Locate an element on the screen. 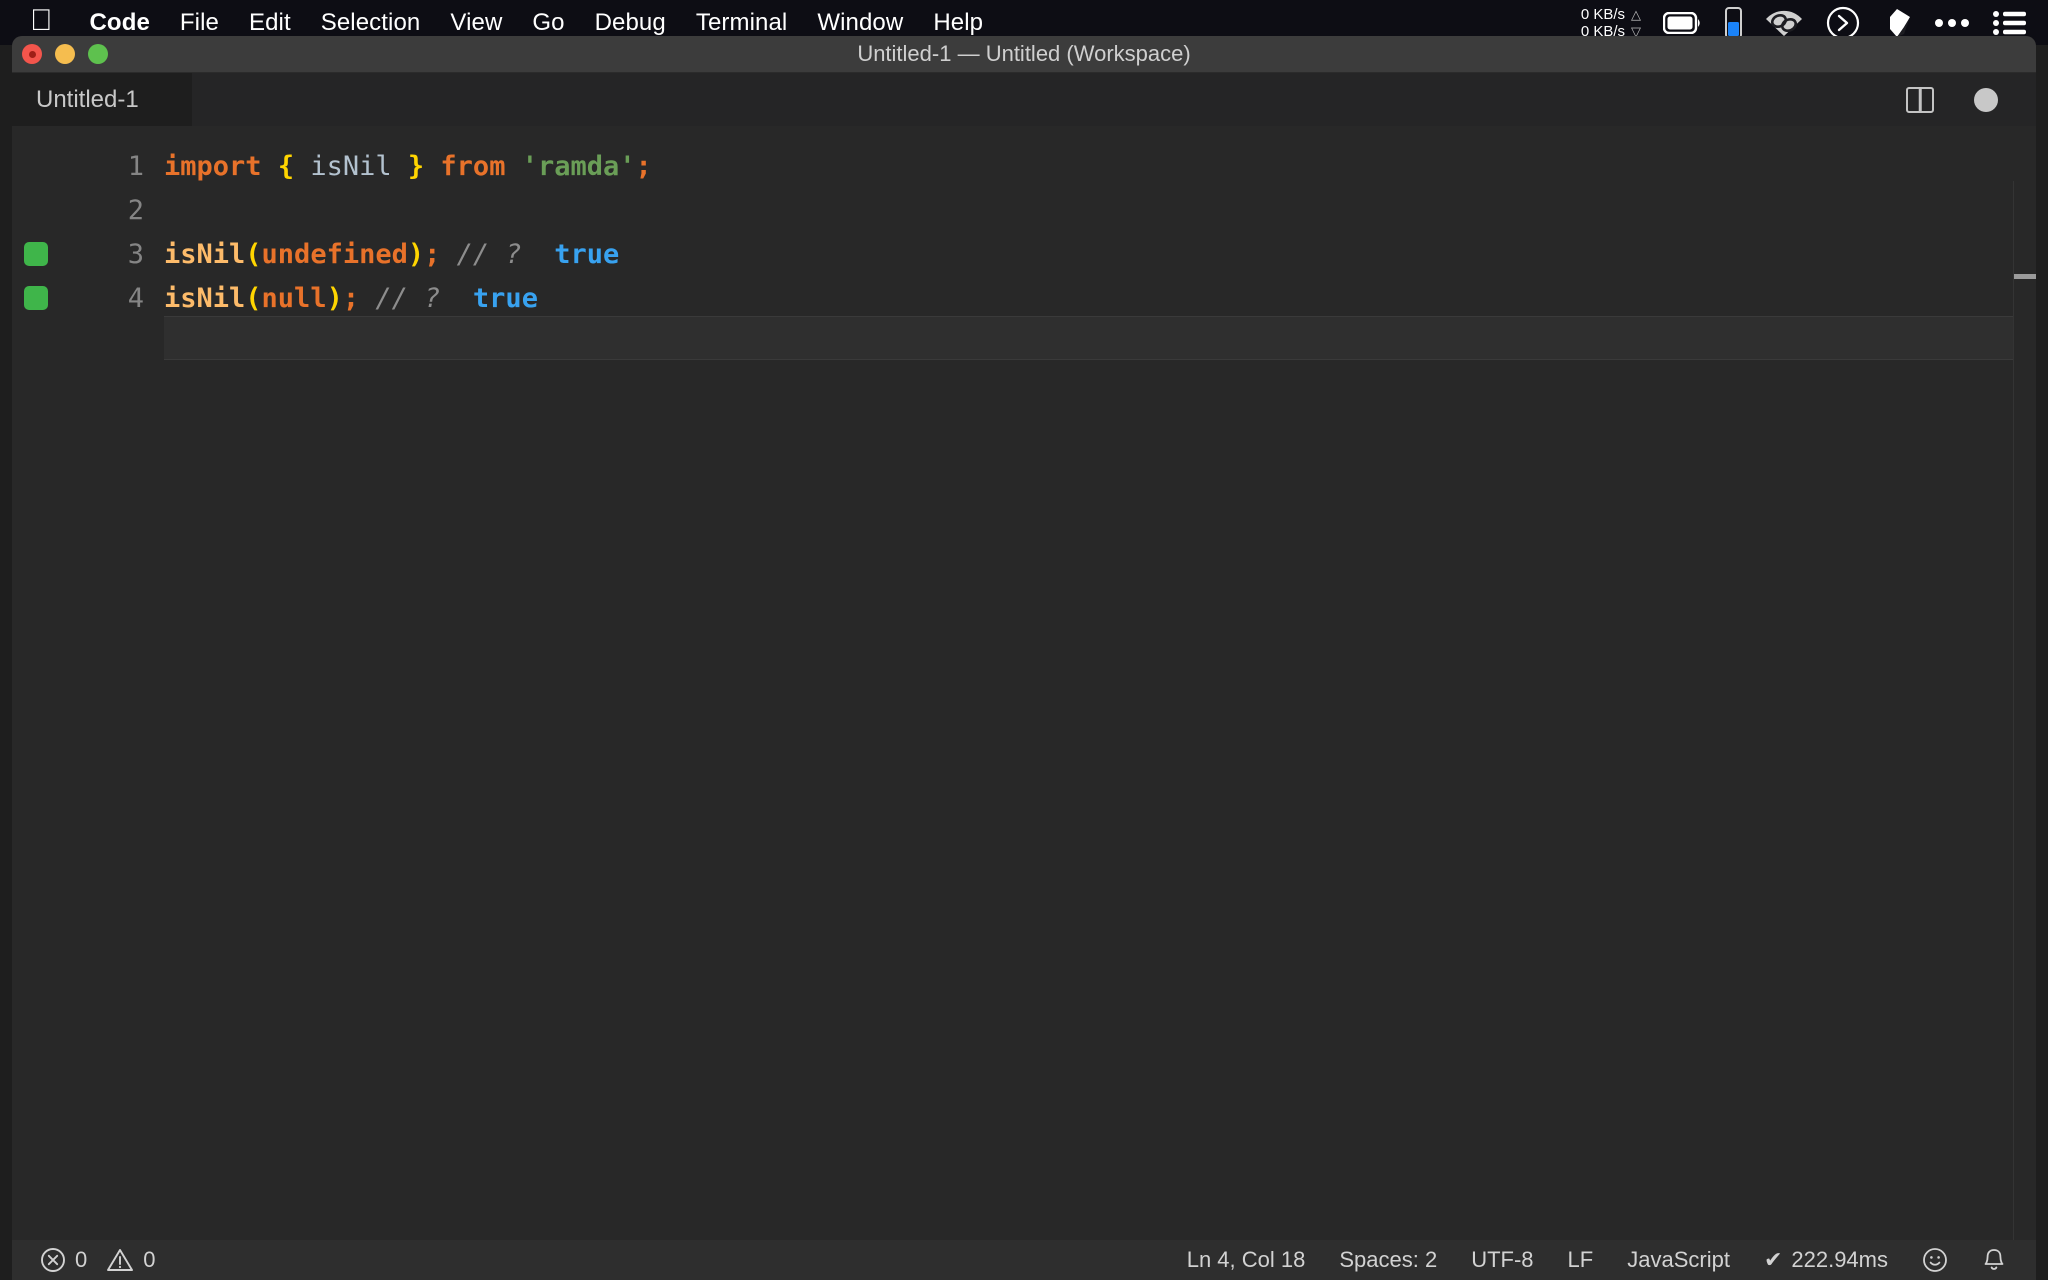 The width and height of the screenshot is (2048, 1280). line-number: 4 is located at coordinates (135, 298).